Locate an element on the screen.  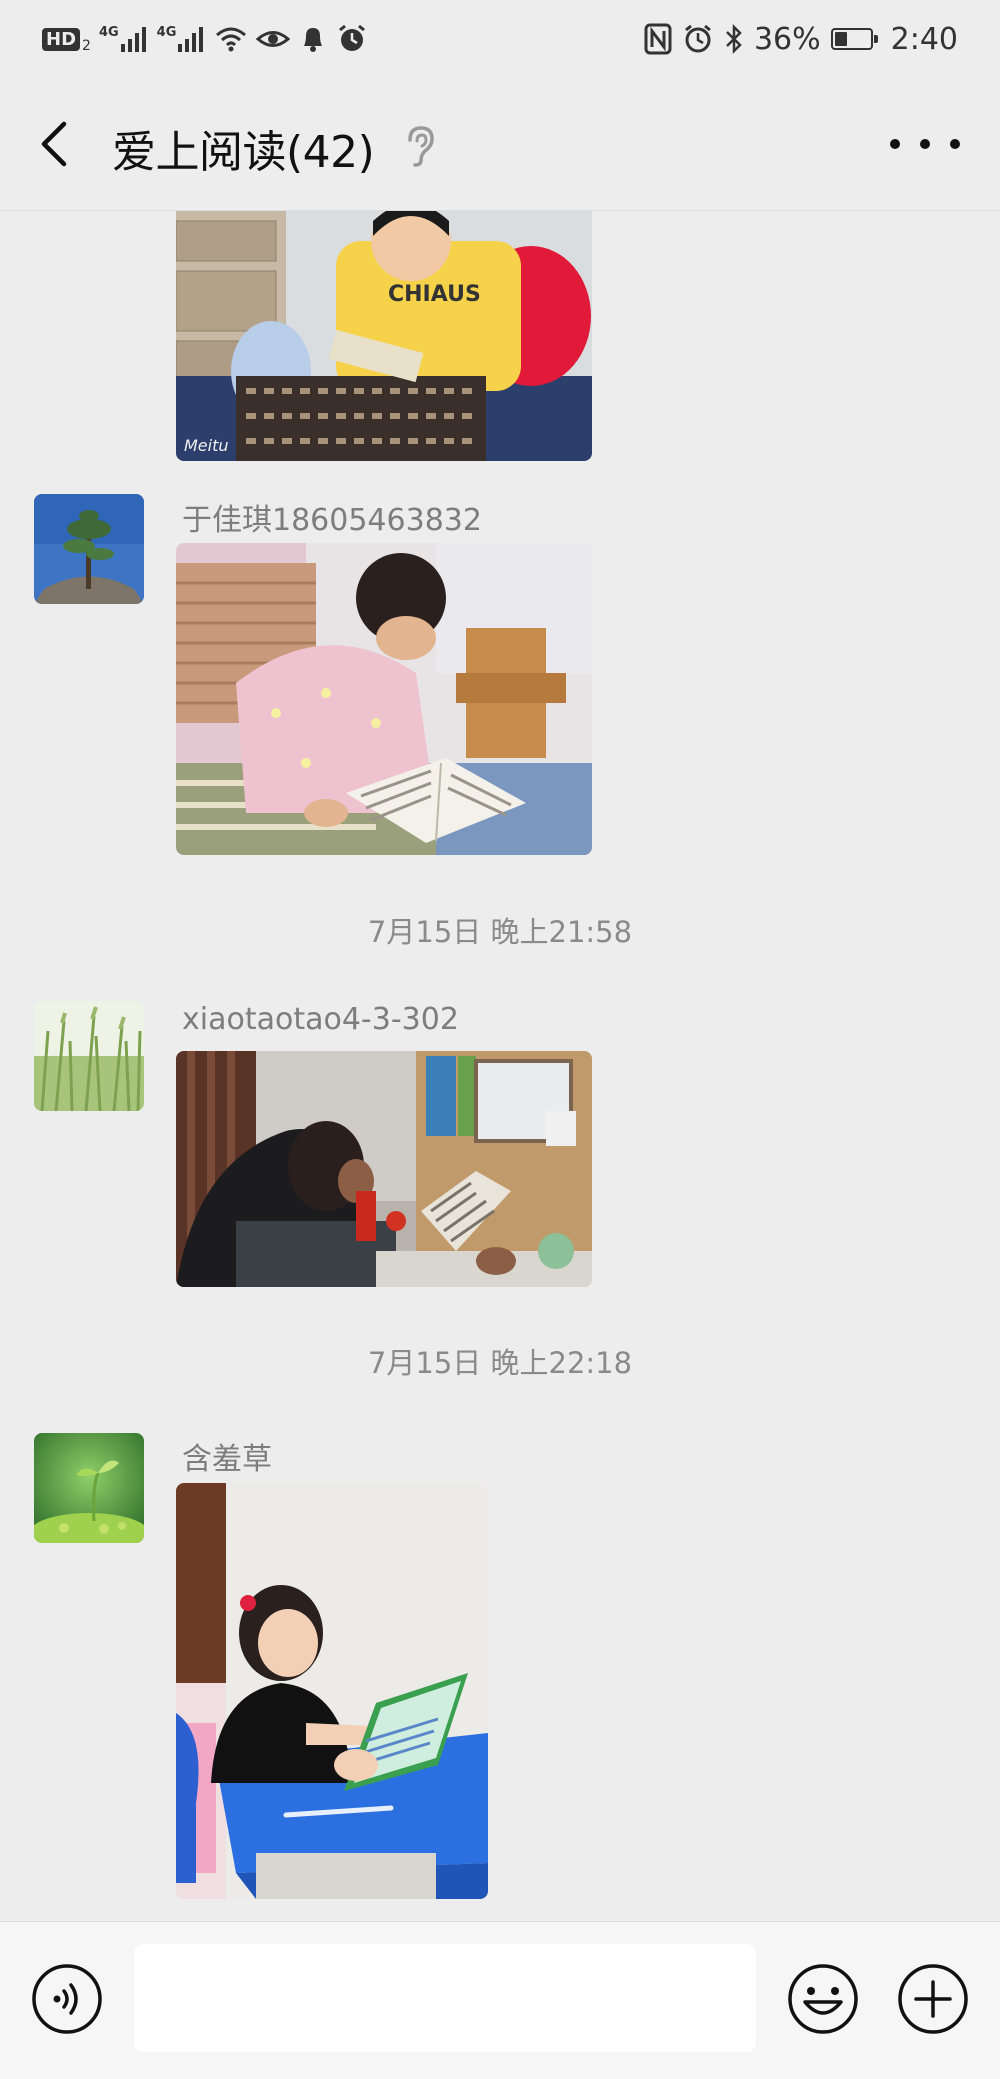
battery-percent: 36% is located at coordinates (787, 39).